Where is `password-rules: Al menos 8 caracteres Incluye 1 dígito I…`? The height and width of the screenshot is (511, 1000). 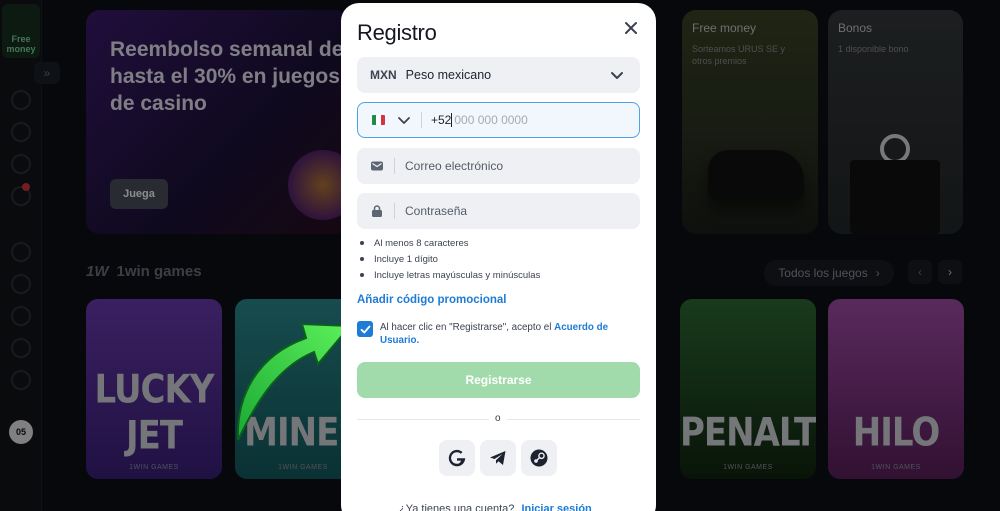 password-rules: Al menos 8 caracteres Incluye 1 dígito I… is located at coordinates (450, 259).